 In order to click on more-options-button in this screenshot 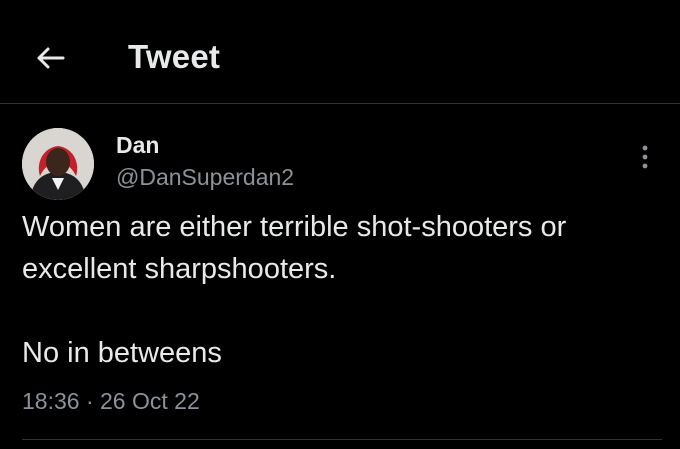, I will do `click(645, 157)`.